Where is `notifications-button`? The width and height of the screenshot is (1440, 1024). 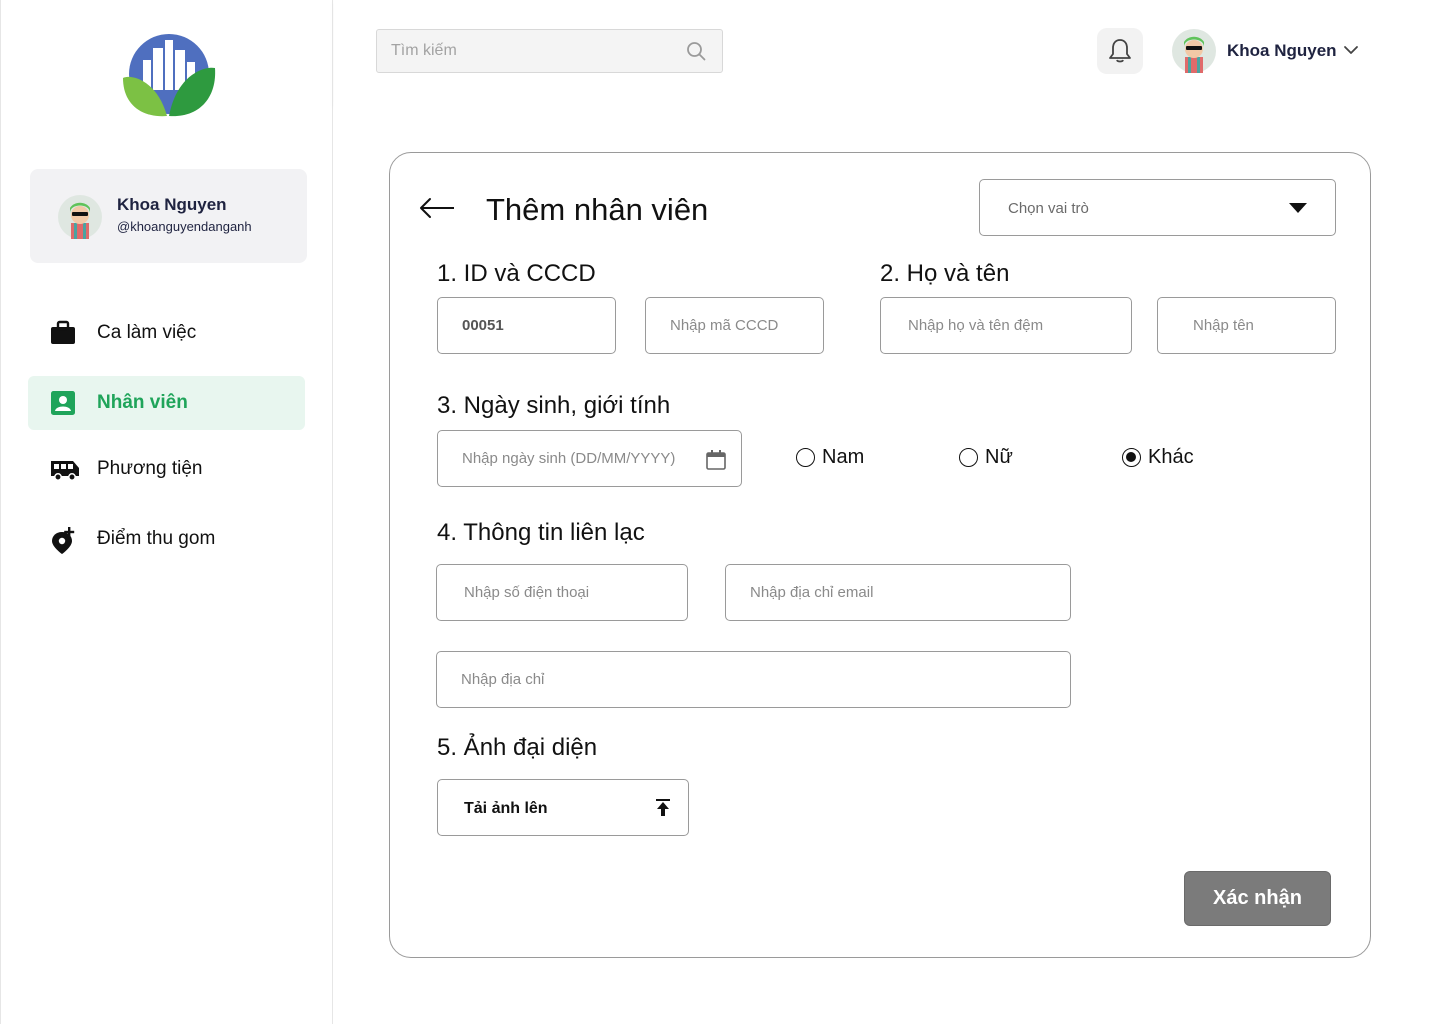
notifications-button is located at coordinates (1120, 51).